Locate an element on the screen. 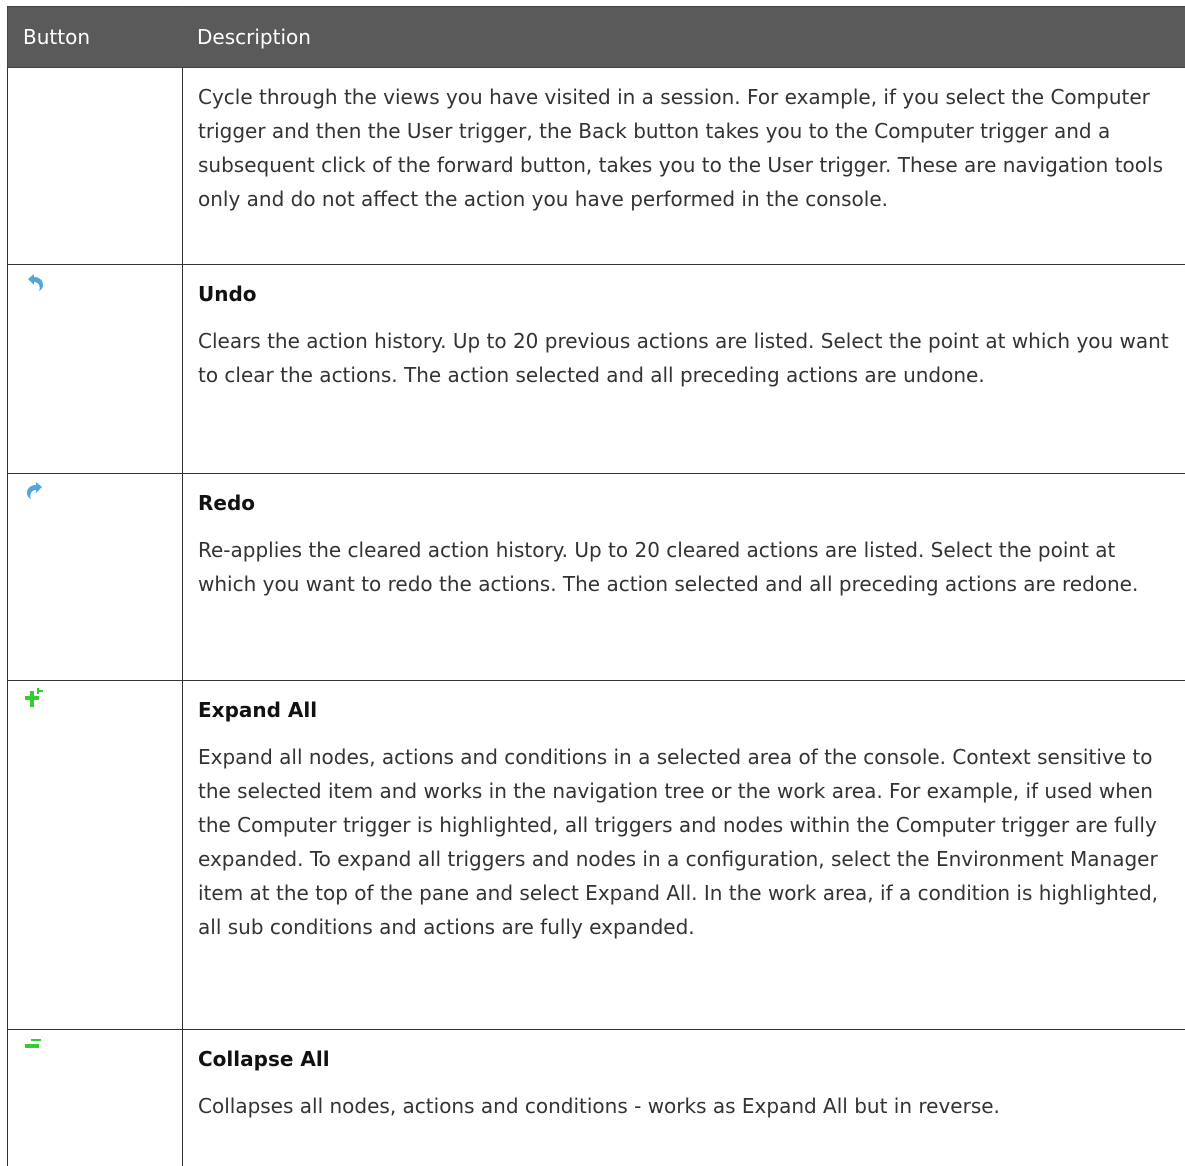  column-header-button: Button is located at coordinates (95, 37).